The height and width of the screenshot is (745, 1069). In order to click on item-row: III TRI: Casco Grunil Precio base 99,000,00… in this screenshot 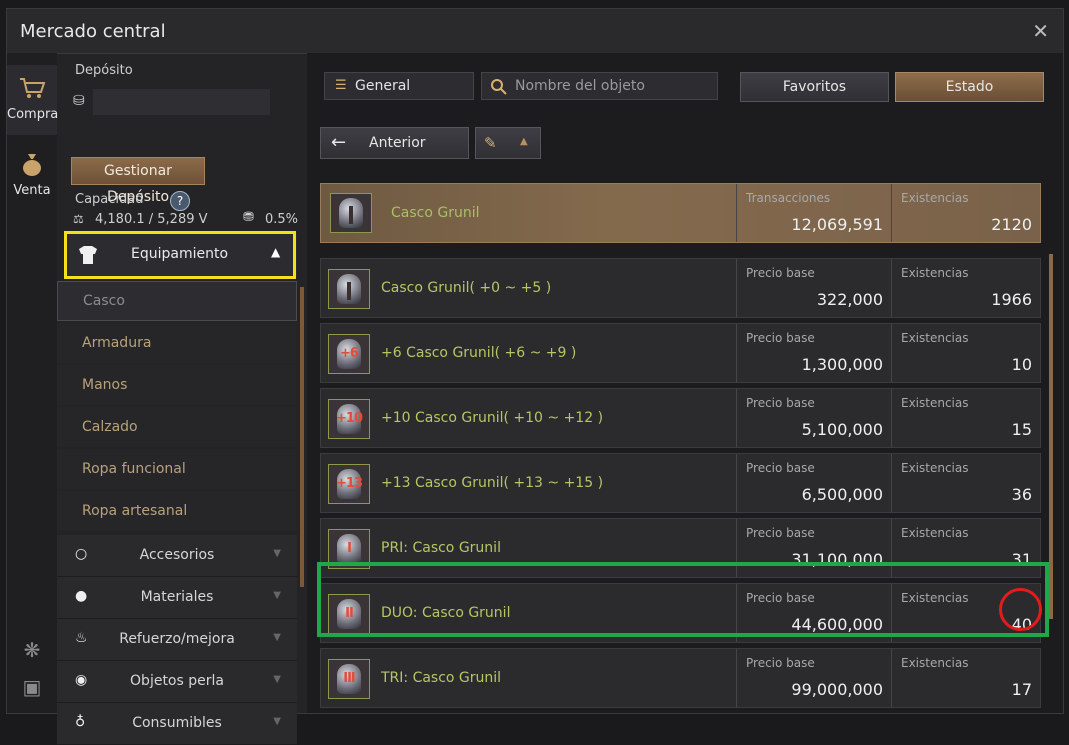, I will do `click(680, 678)`.